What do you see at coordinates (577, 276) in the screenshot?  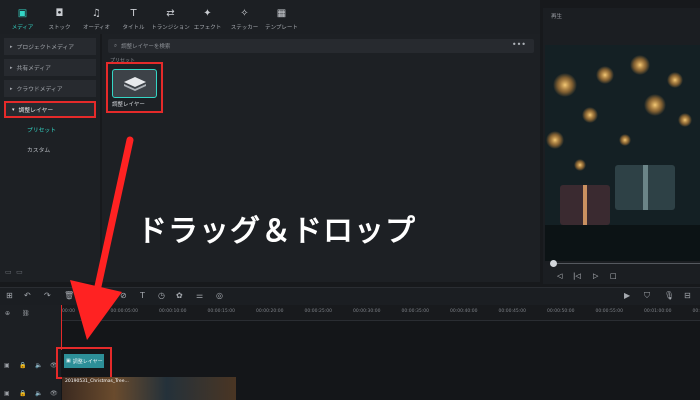 I see `frame-back-icon: |◁` at bounding box center [577, 276].